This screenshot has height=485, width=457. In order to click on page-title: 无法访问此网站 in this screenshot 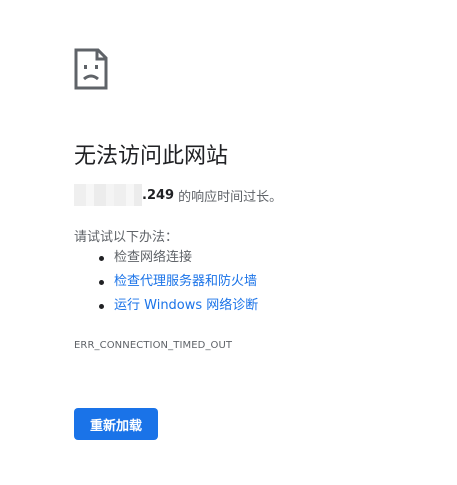, I will do `click(151, 156)`.